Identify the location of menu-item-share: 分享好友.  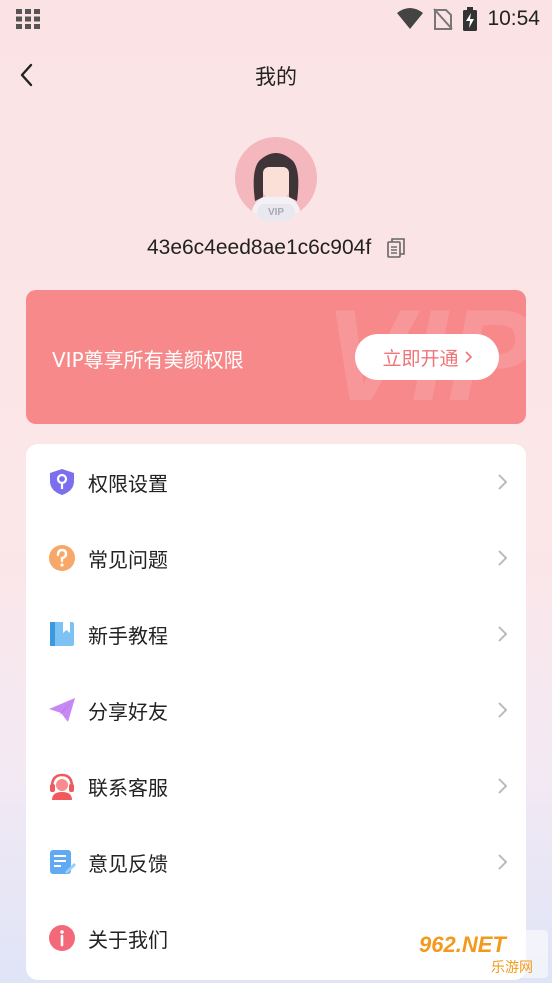
(276, 710).